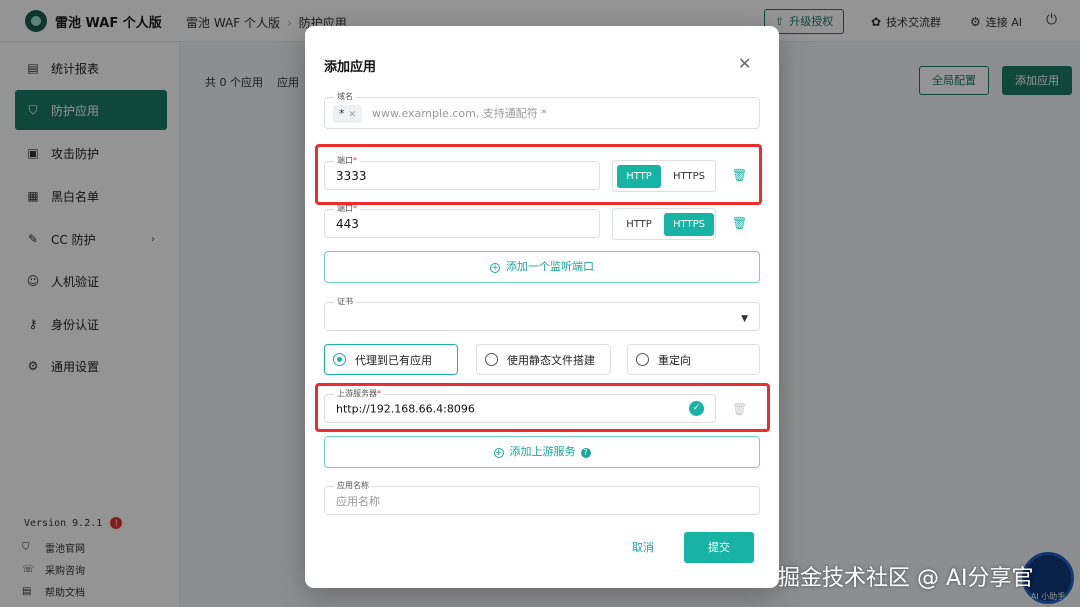 Image resolution: width=1080 pixels, height=607 pixels. I want to click on protocol-toggle-2: HTTP HTTPS, so click(664, 224).